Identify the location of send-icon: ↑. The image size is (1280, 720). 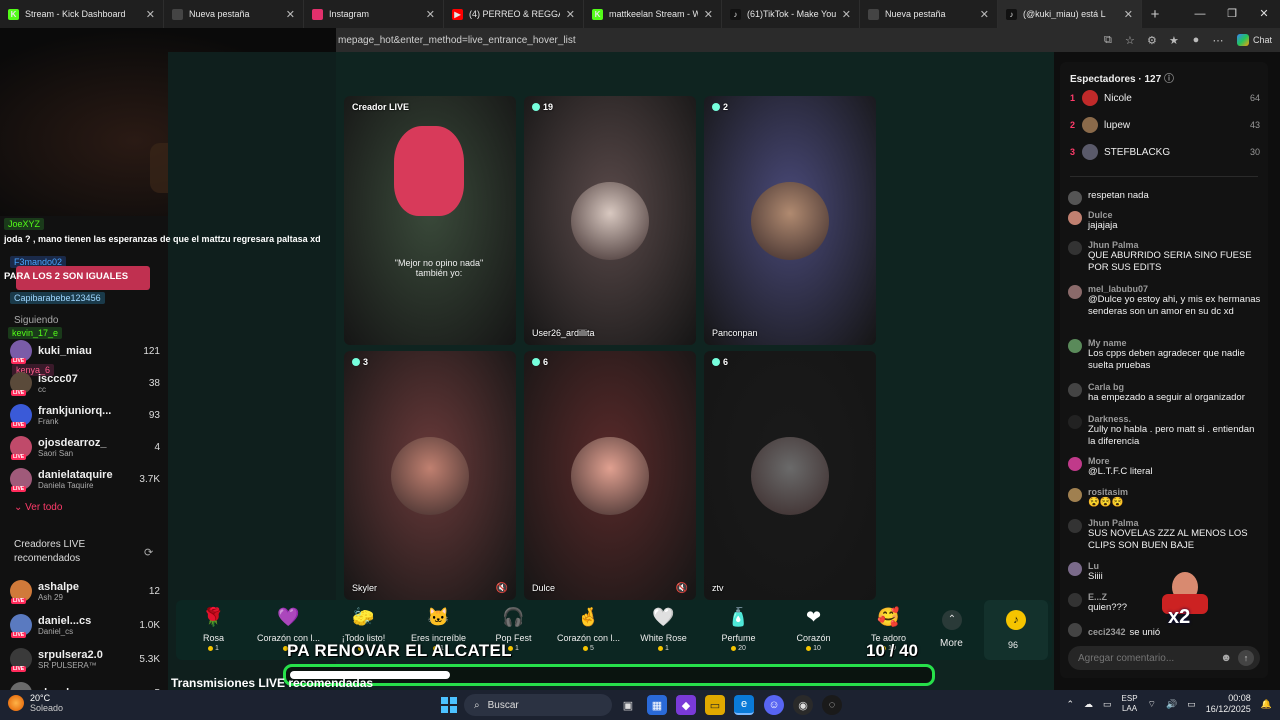
(1246, 658).